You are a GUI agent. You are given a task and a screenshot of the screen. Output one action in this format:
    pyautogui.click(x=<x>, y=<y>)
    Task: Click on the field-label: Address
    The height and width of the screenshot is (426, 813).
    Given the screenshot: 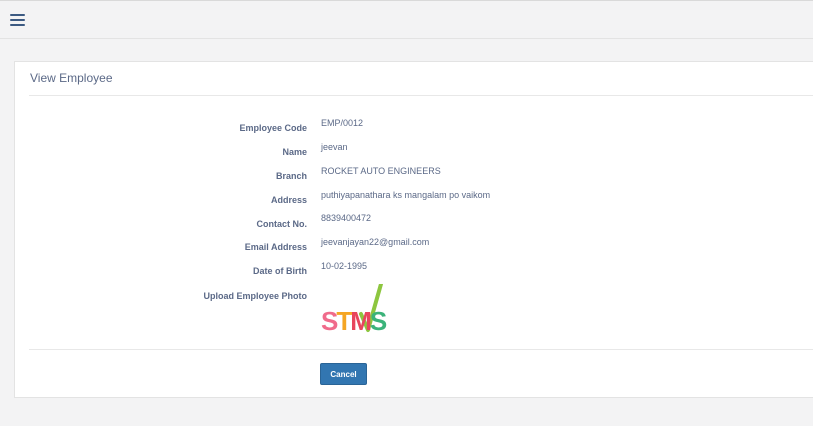 What is the action you would take?
    pyautogui.click(x=288, y=200)
    